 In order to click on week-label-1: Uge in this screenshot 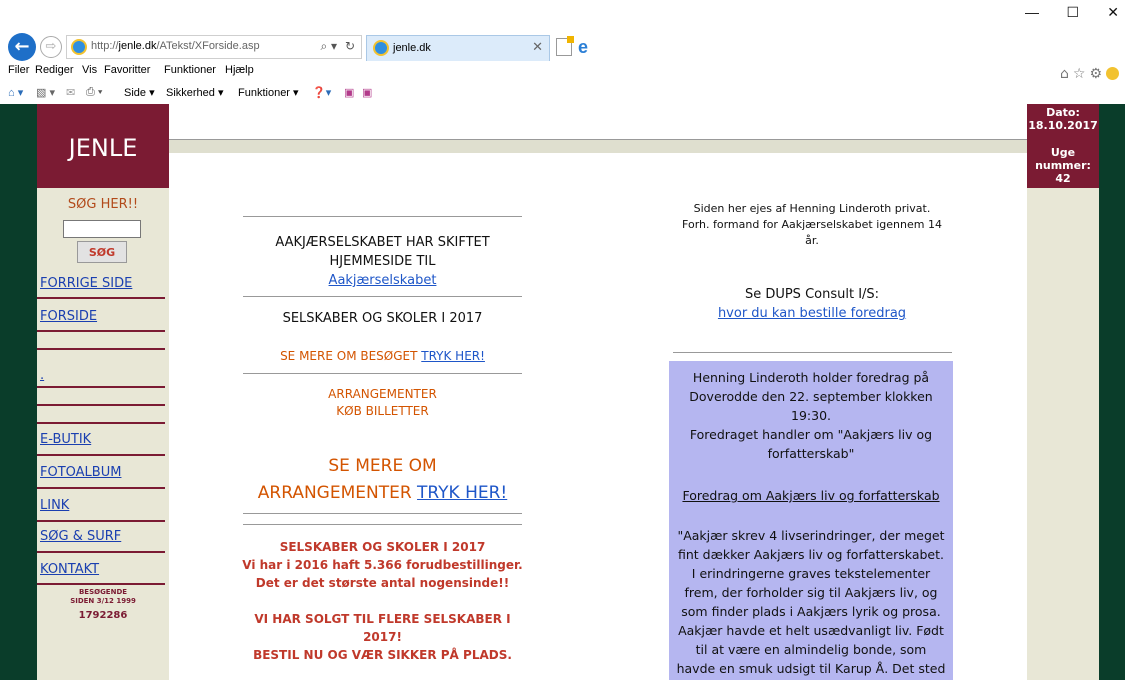, I will do `click(1063, 152)`.